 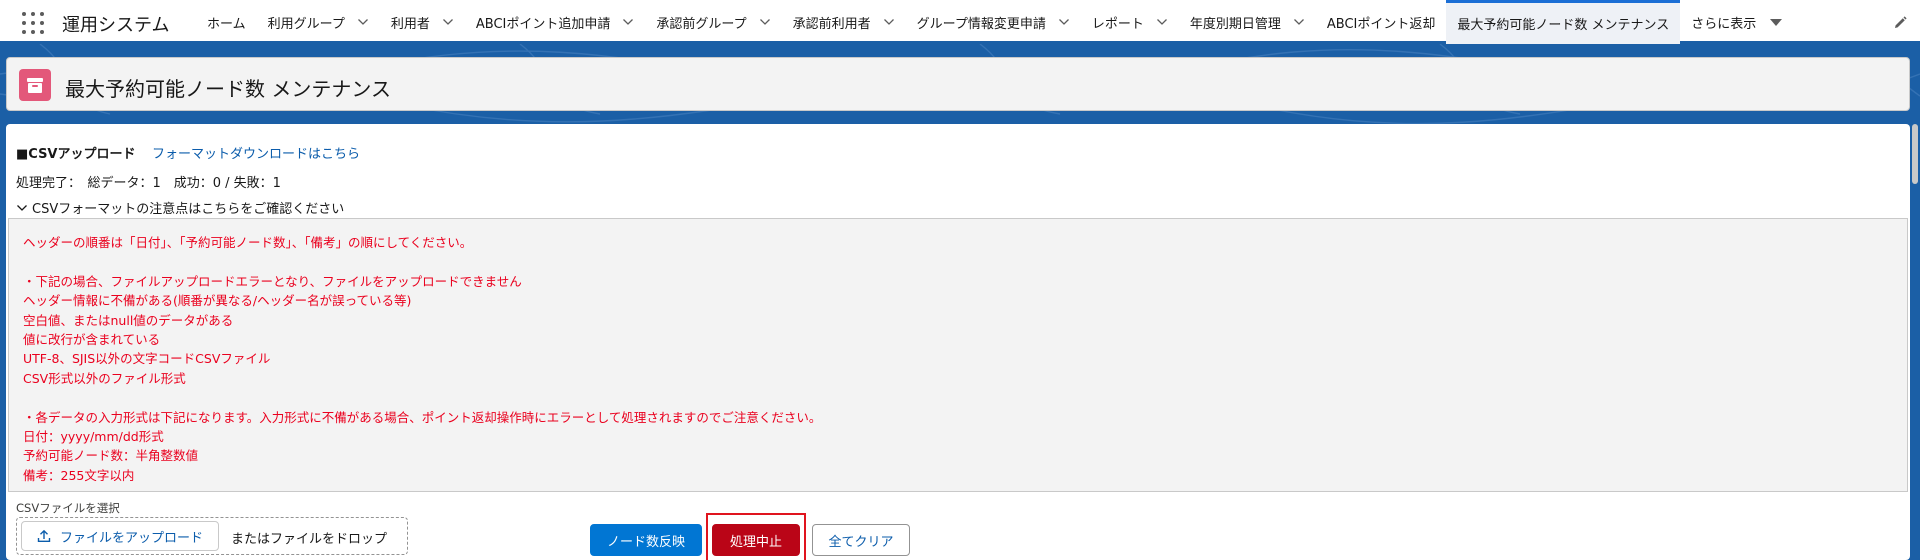 What do you see at coordinates (543, 24) in the screenshot?
I see `nav-item-label: ABCIポイント追加申請` at bounding box center [543, 24].